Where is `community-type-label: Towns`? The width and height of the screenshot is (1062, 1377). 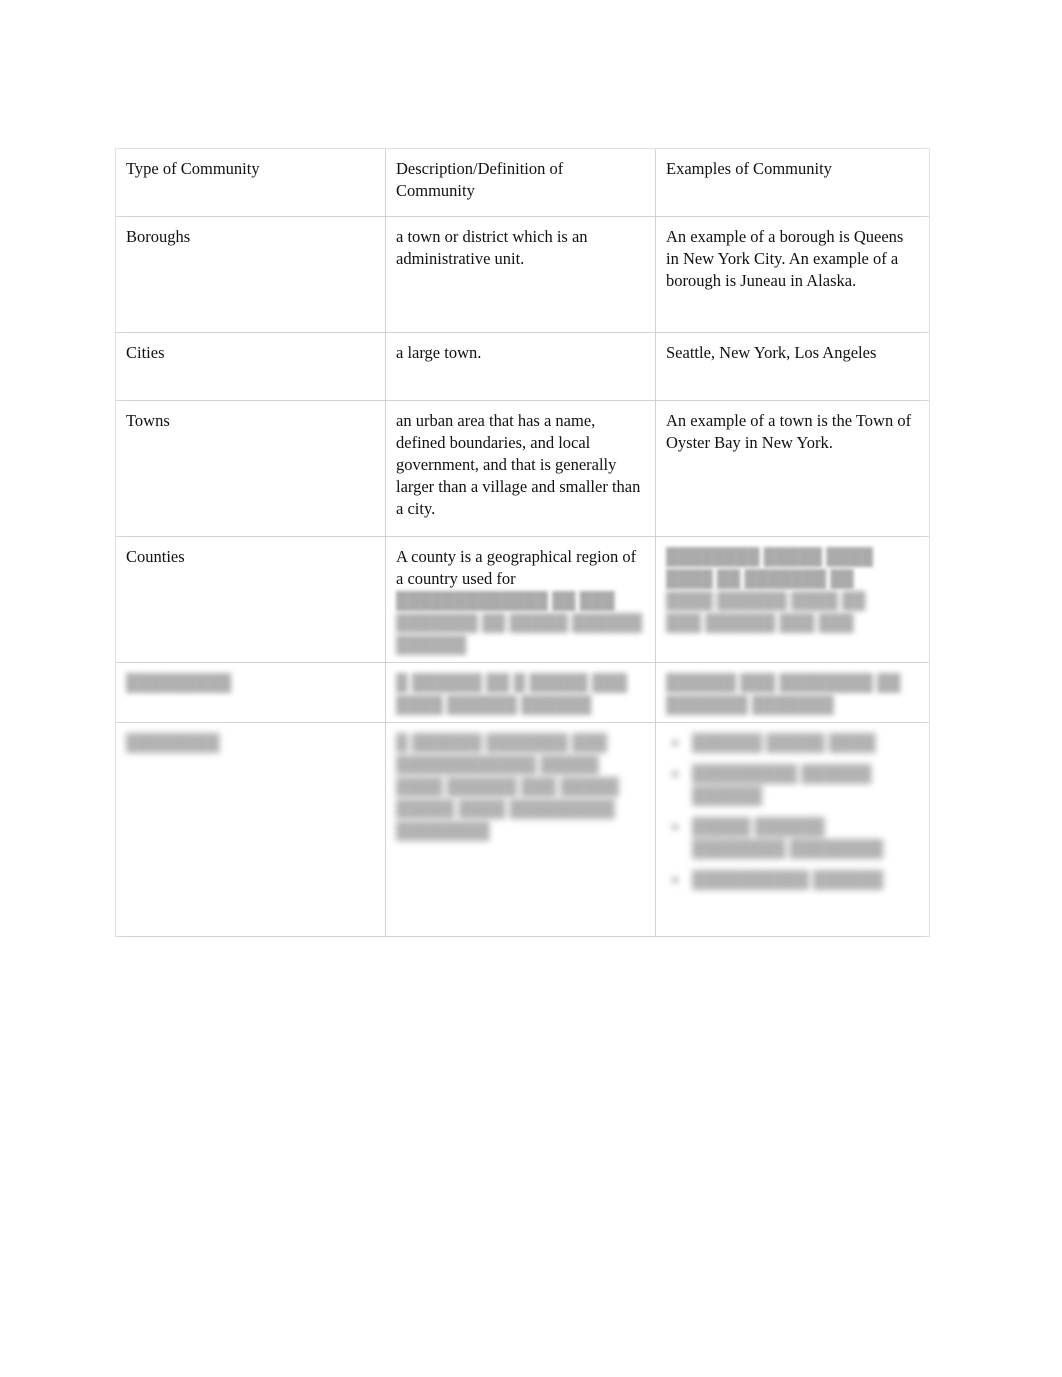
community-type-label: Towns is located at coordinates (148, 420).